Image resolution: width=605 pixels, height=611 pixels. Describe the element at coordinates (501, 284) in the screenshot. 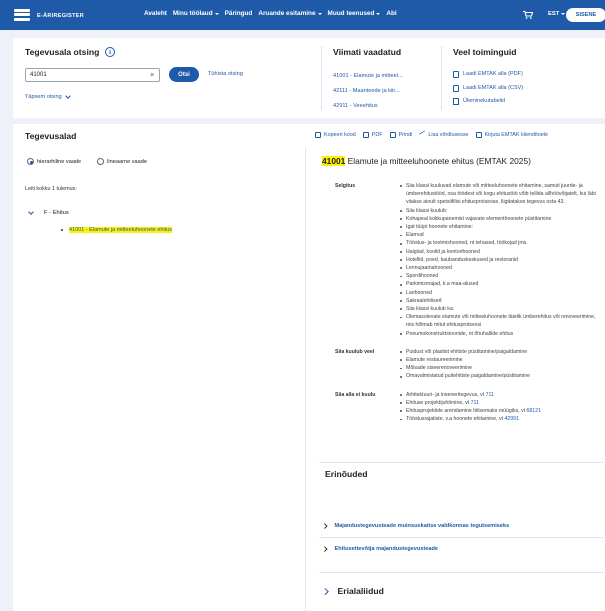

I see `selgitus-item: Parkimismajad, k.a maa-alused` at that location.